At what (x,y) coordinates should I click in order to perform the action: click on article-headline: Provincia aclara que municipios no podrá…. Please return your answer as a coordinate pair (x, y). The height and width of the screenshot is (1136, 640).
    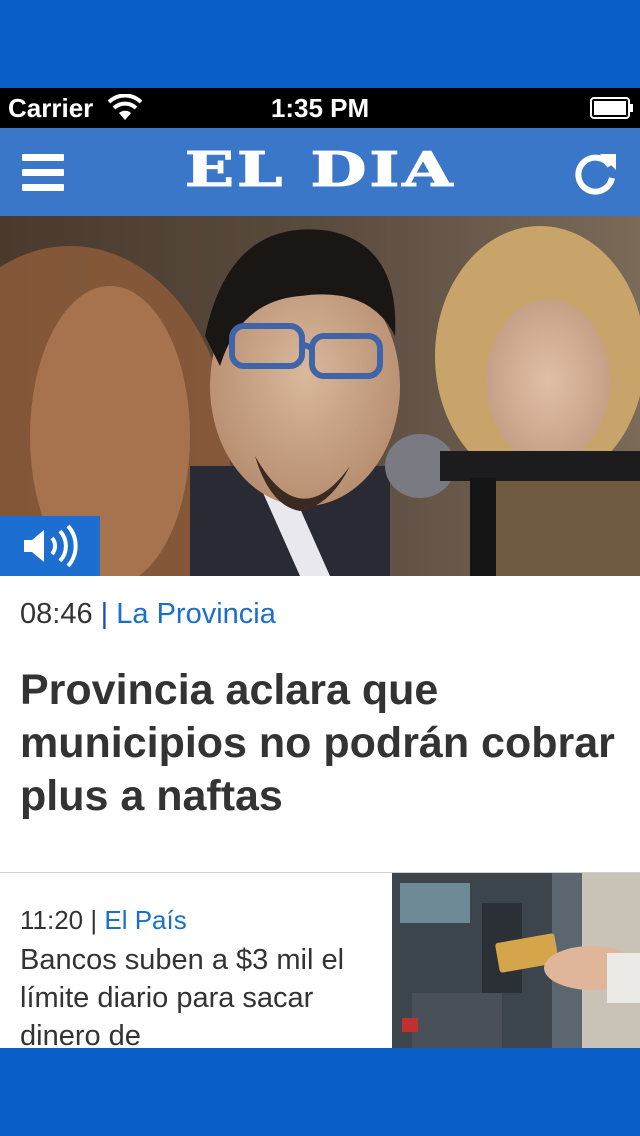
    Looking at the image, I should click on (320, 743).